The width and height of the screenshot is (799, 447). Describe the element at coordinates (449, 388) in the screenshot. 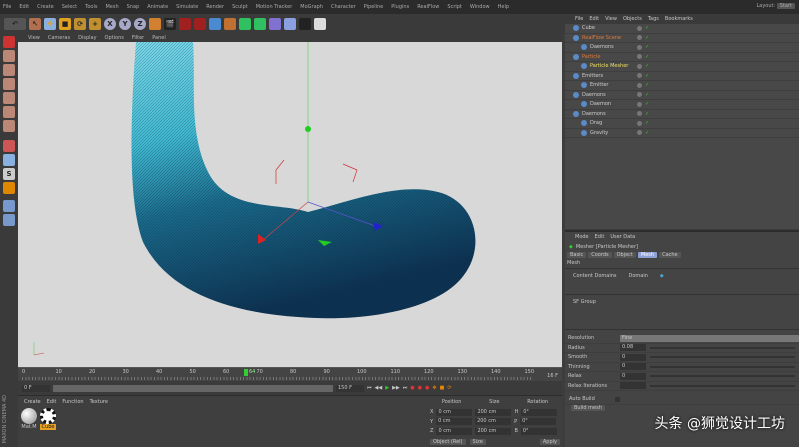

I see `rotation-key-icon: ⟳` at that location.